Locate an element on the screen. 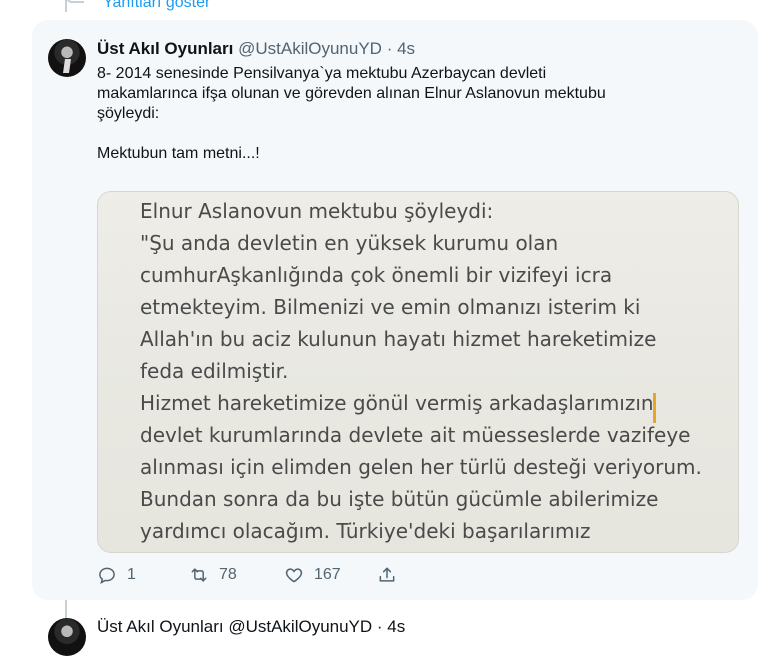 Image resolution: width=768 pixels, height=656 pixels. reply-icon is located at coordinates (107, 576).